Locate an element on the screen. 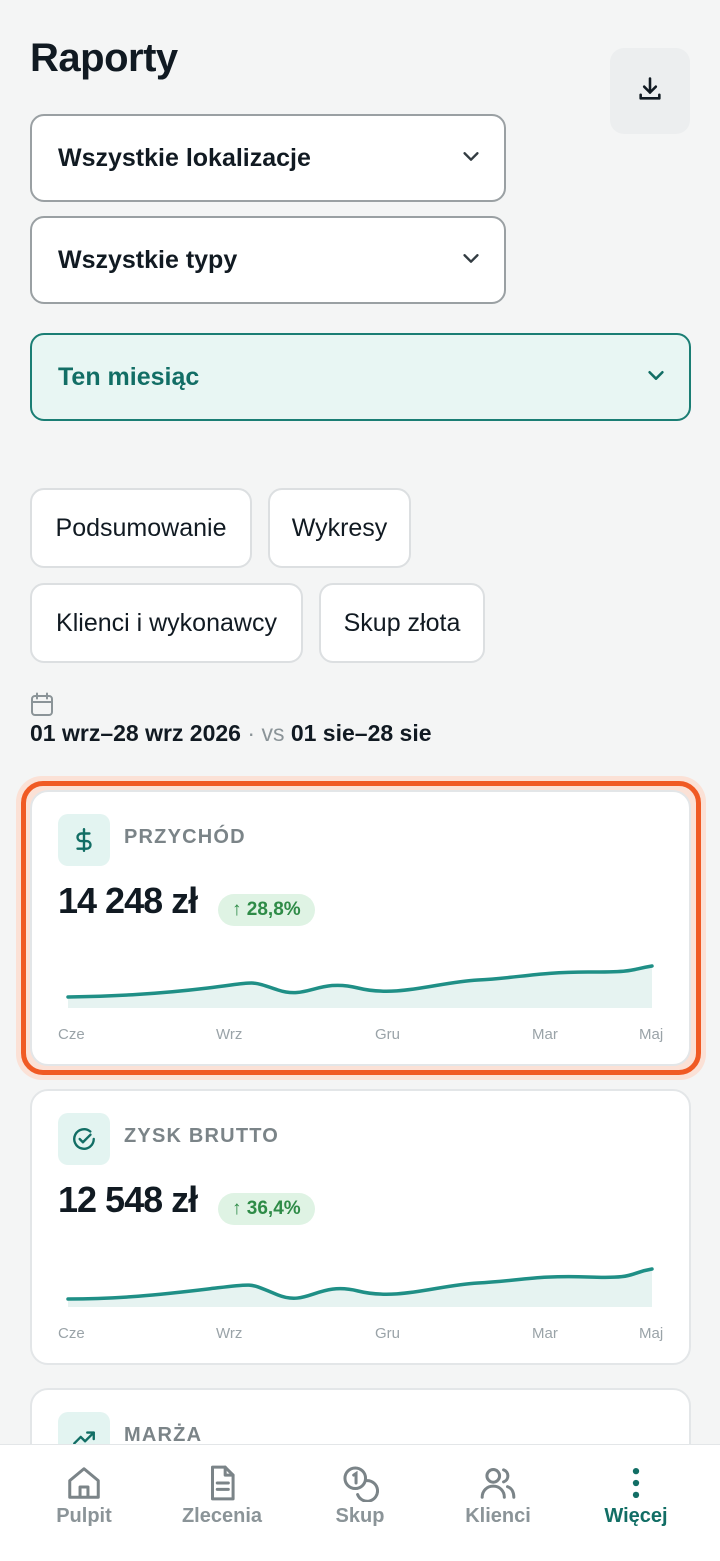  card-title: ZYSK BRUTTO is located at coordinates (202, 1136).